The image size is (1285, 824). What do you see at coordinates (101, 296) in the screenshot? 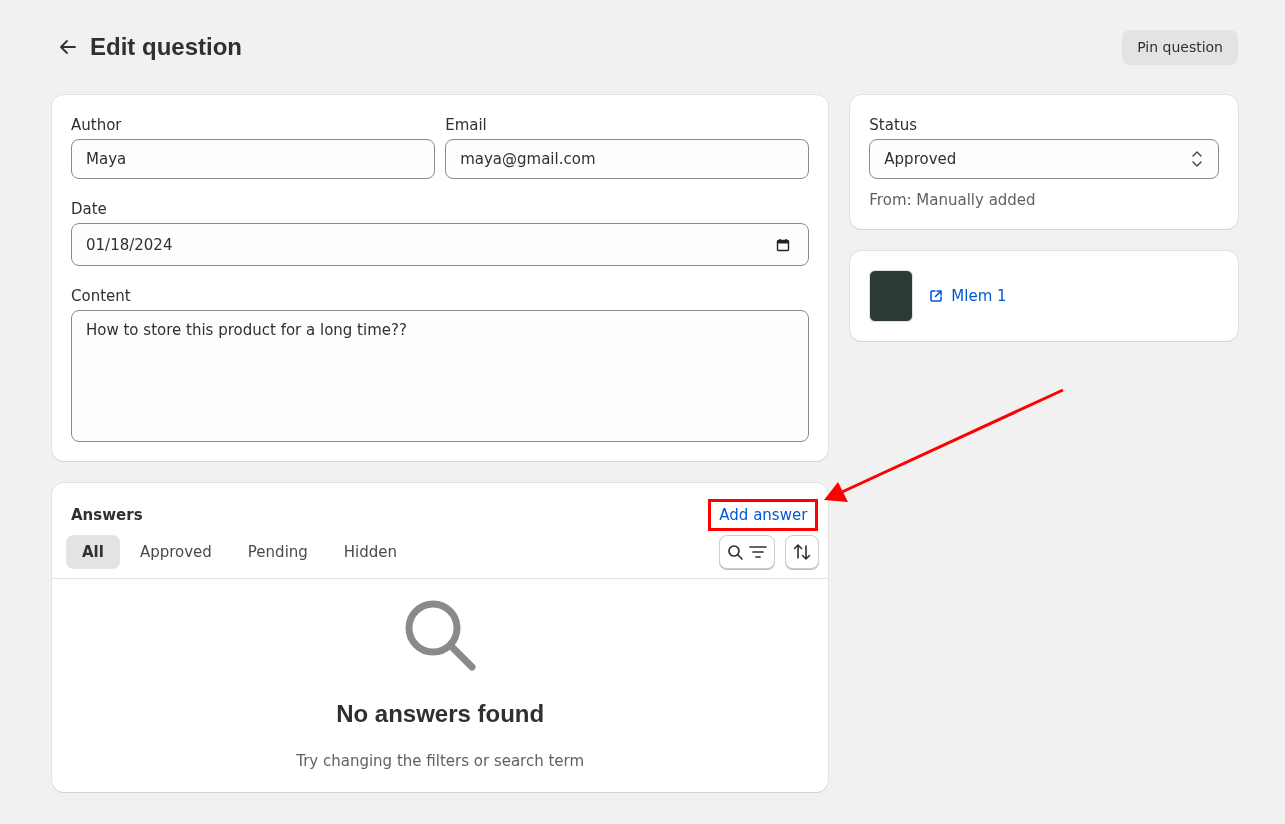
I see `field-label: Content` at bounding box center [101, 296].